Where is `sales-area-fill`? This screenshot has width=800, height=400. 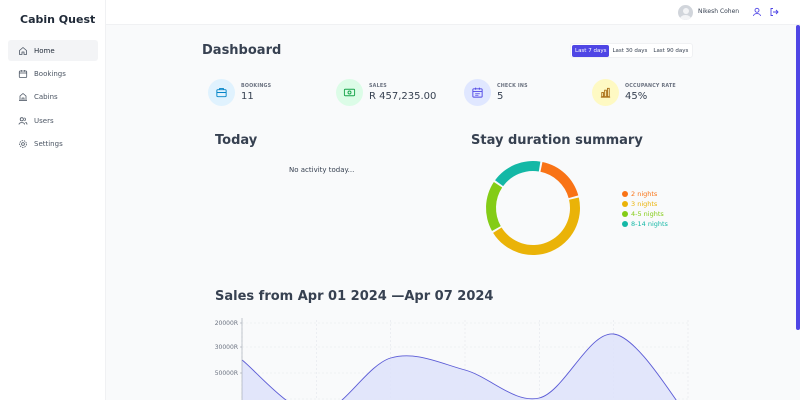 sales-area-fill is located at coordinates (459, 366).